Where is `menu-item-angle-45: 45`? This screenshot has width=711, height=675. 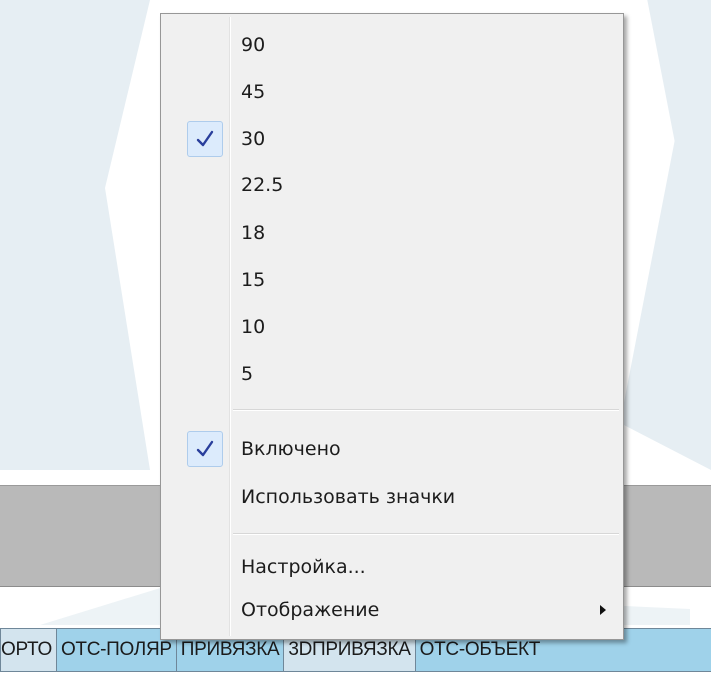 menu-item-angle-45: 45 is located at coordinates (392, 92).